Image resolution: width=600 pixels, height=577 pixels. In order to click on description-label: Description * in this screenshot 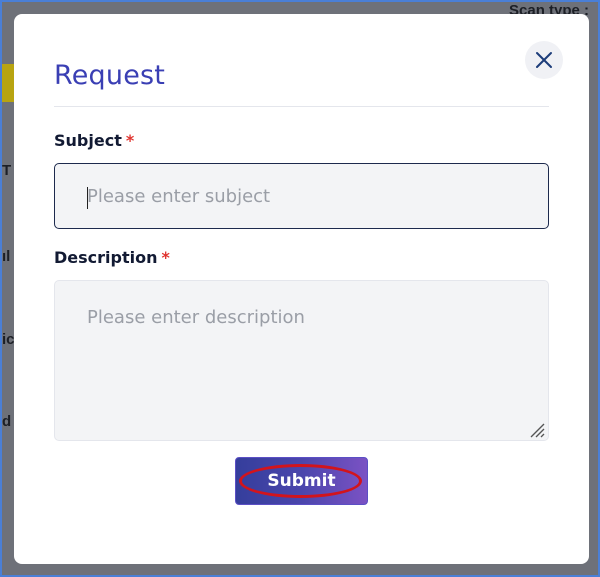, I will do `click(112, 257)`.